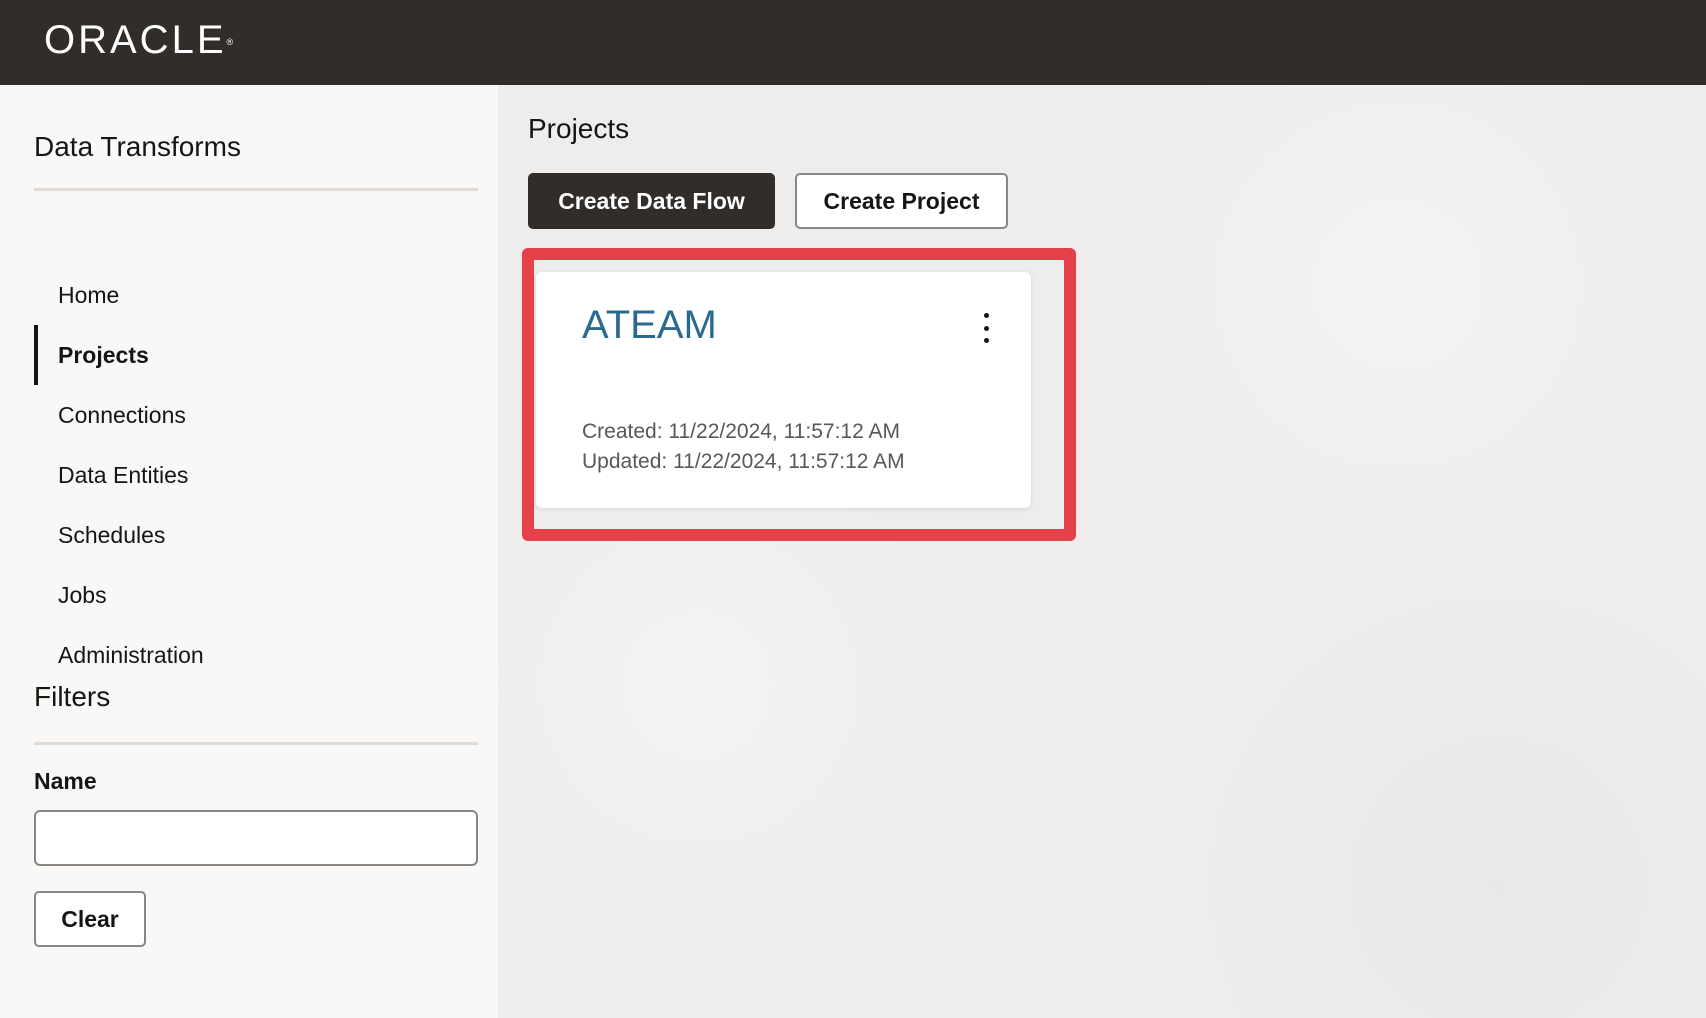  Describe the element at coordinates (743, 461) in the screenshot. I see `project-updated-date: Updated: 11/22/2024, 11:57:12 AM` at that location.